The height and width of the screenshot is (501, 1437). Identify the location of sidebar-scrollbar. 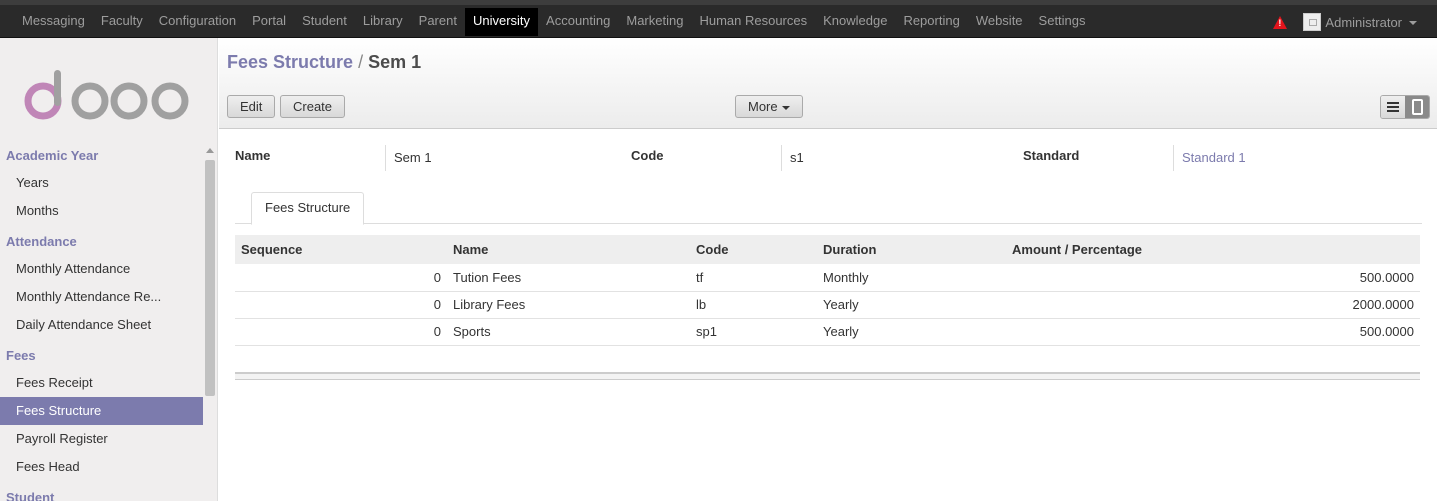
(210, 324).